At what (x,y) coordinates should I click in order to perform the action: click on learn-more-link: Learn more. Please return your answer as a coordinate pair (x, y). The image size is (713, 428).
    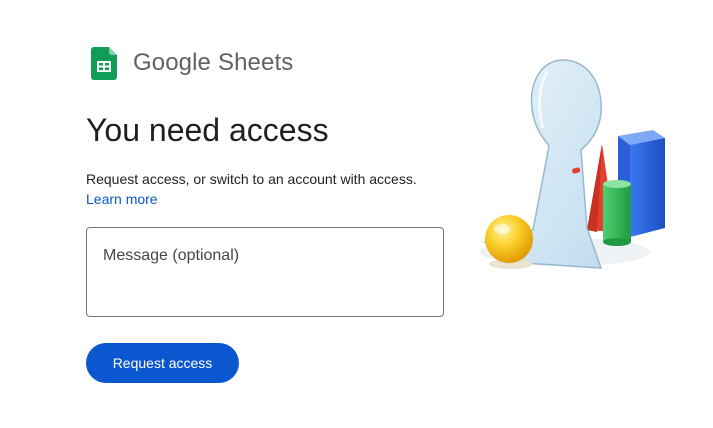
    Looking at the image, I should click on (122, 199).